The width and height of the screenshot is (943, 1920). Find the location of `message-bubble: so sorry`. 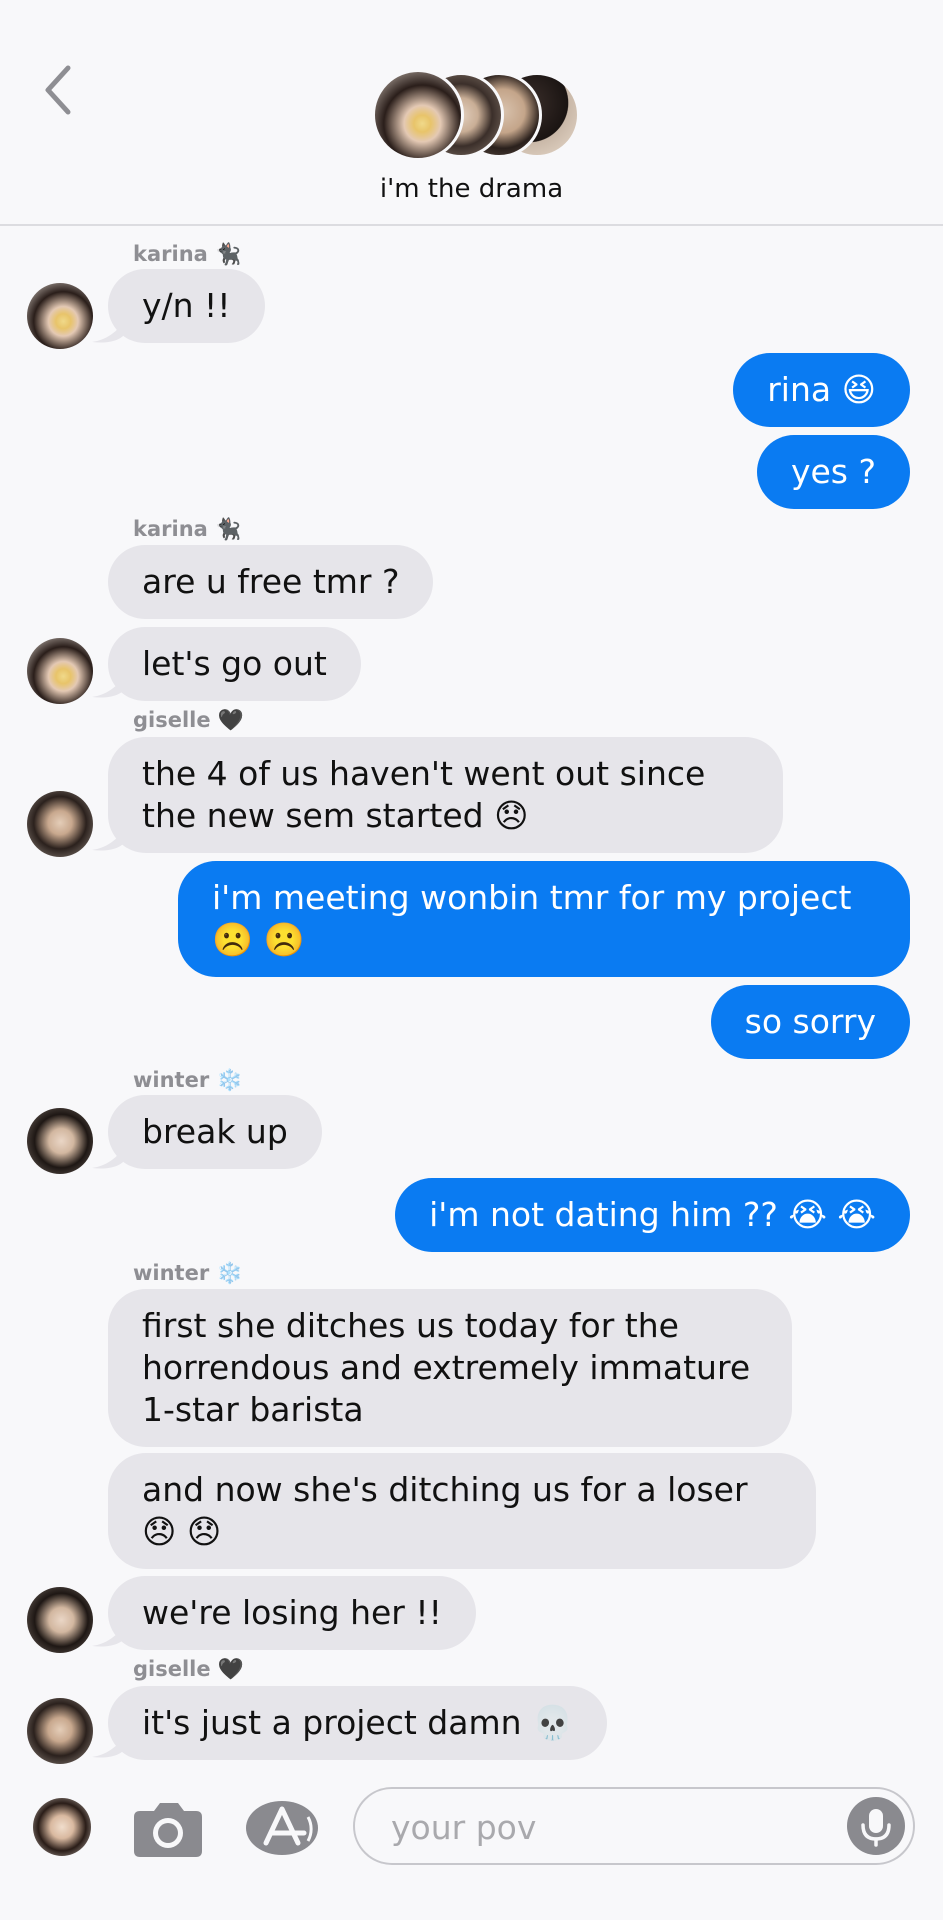

message-bubble: so sorry is located at coordinates (810, 1022).